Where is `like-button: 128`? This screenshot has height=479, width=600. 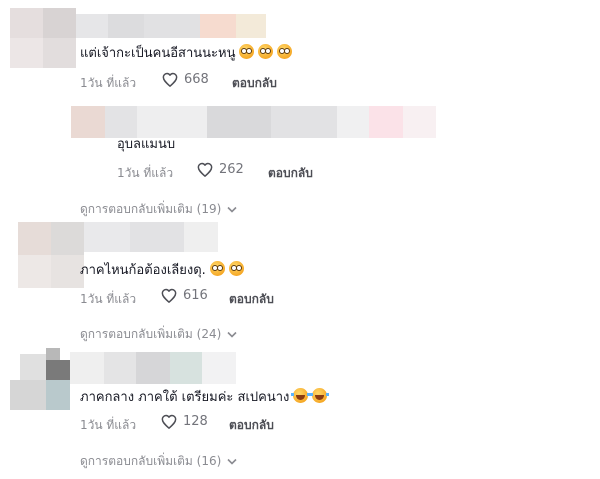
like-button: 128 is located at coordinates (184, 421).